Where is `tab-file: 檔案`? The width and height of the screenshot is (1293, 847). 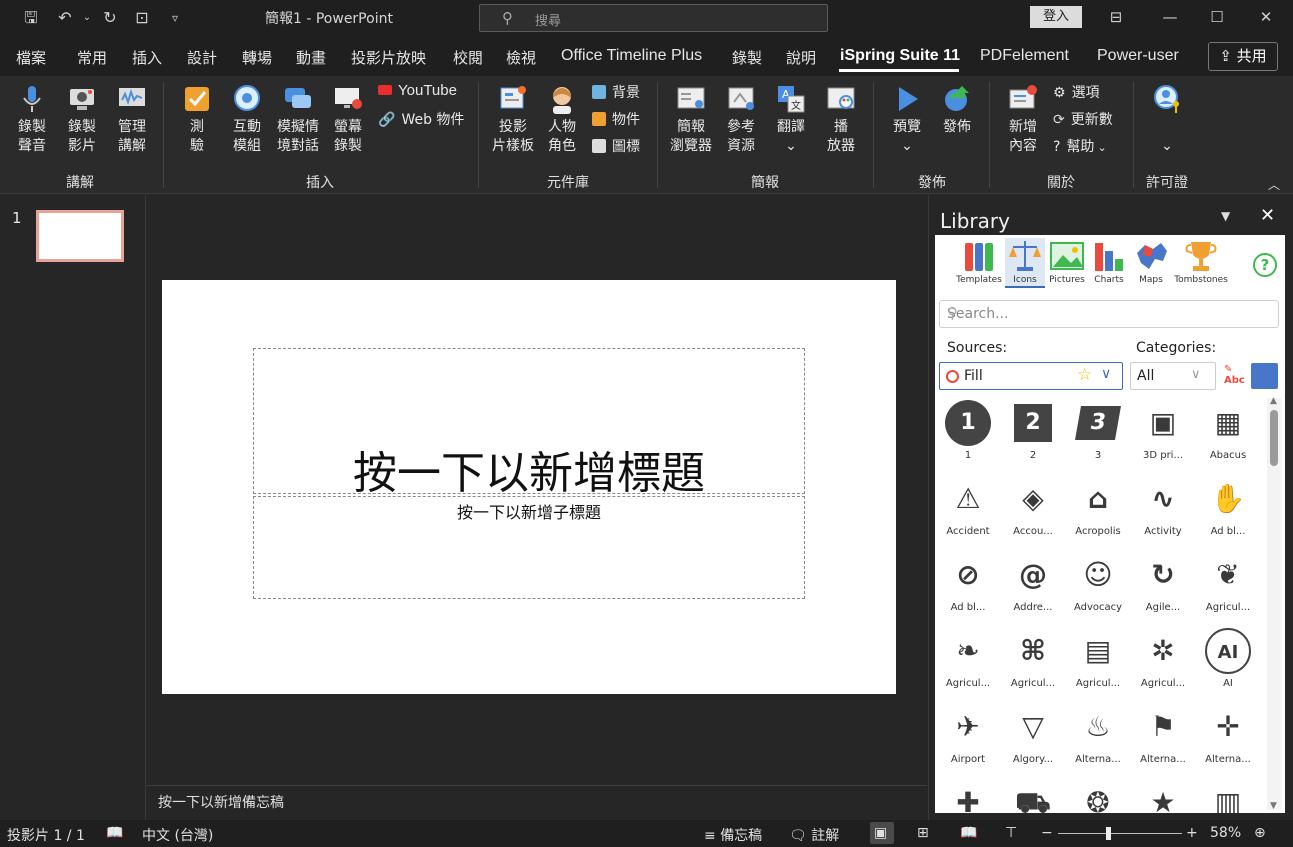 tab-file: 檔案 is located at coordinates (31, 57).